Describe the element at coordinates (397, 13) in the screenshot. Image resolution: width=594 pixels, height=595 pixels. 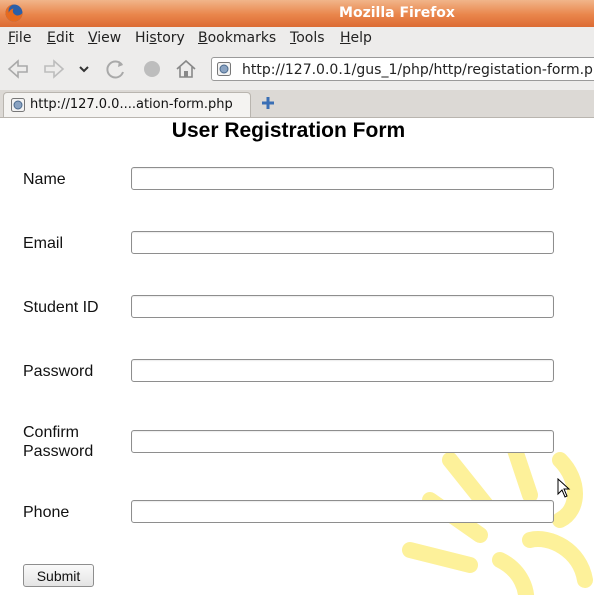
I see `window-title: Mozilla Firefox` at that location.